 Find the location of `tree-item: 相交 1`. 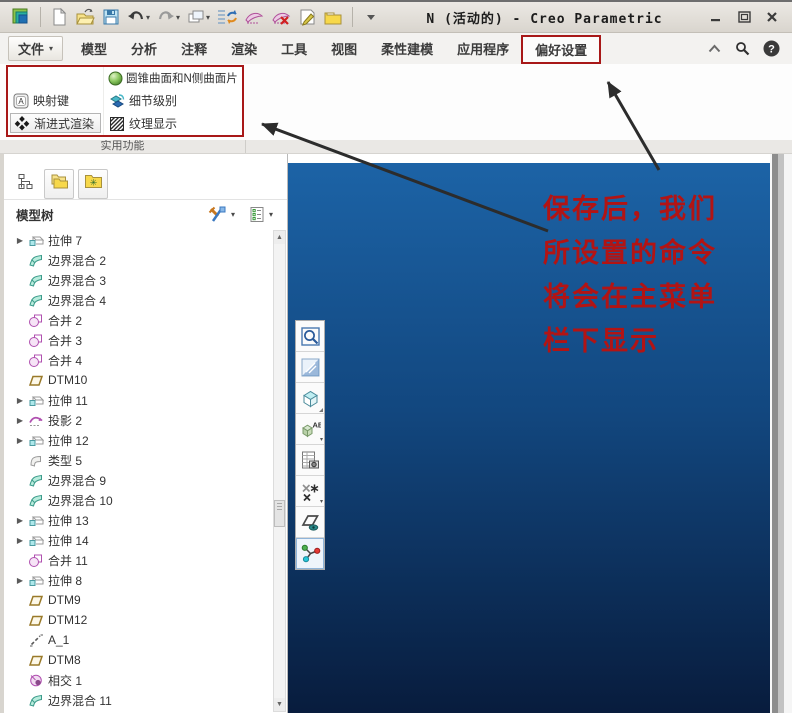

tree-item: 相交 1 is located at coordinates (145, 680).